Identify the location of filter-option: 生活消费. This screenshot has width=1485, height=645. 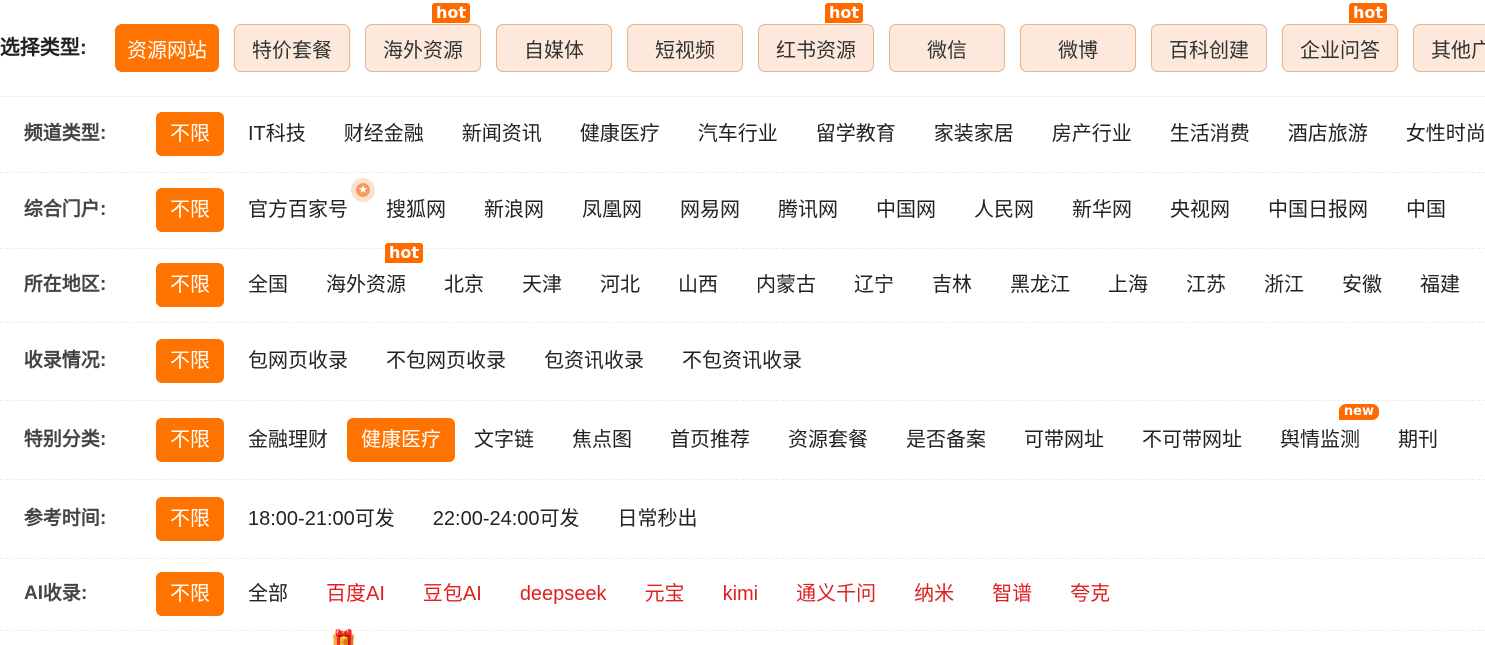
(1210, 134).